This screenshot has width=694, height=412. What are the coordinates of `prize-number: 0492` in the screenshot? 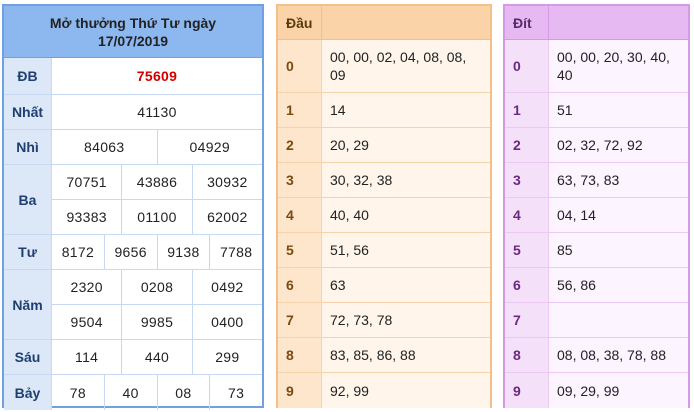 It's located at (226, 287).